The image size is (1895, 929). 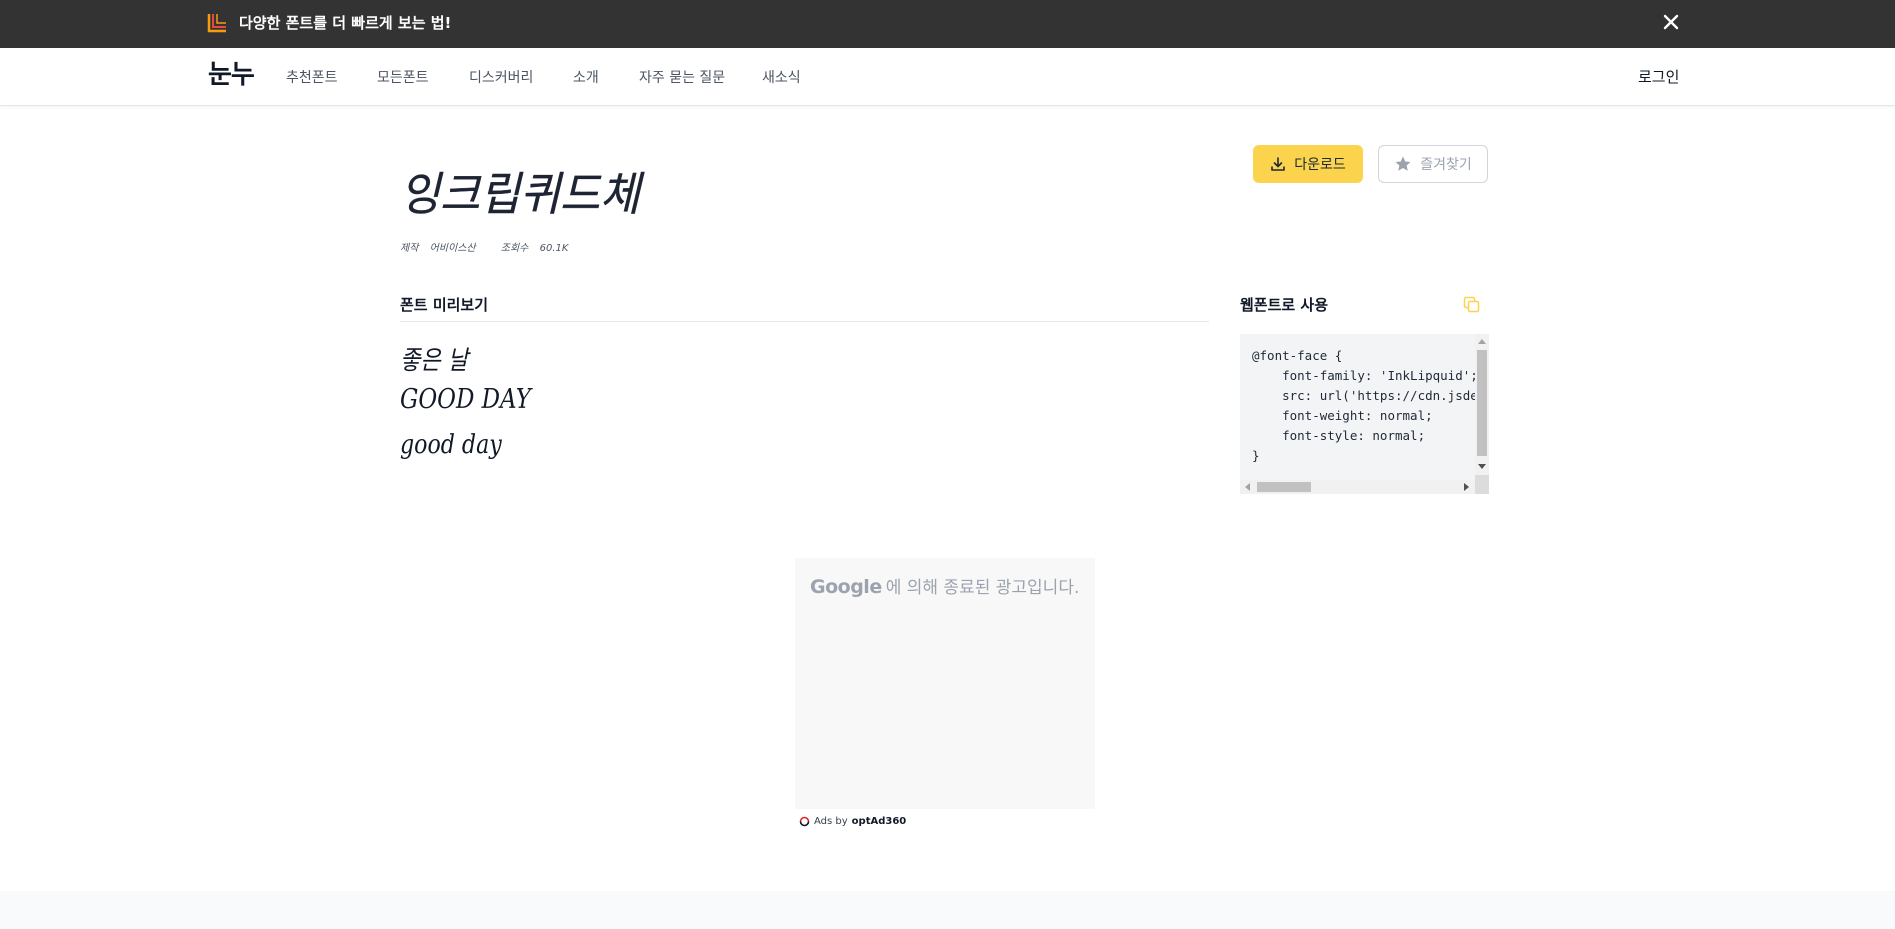 What do you see at coordinates (488, 249) in the screenshot?
I see `font-meta: 제작 어비이스산 조회수 60.1K` at bounding box center [488, 249].